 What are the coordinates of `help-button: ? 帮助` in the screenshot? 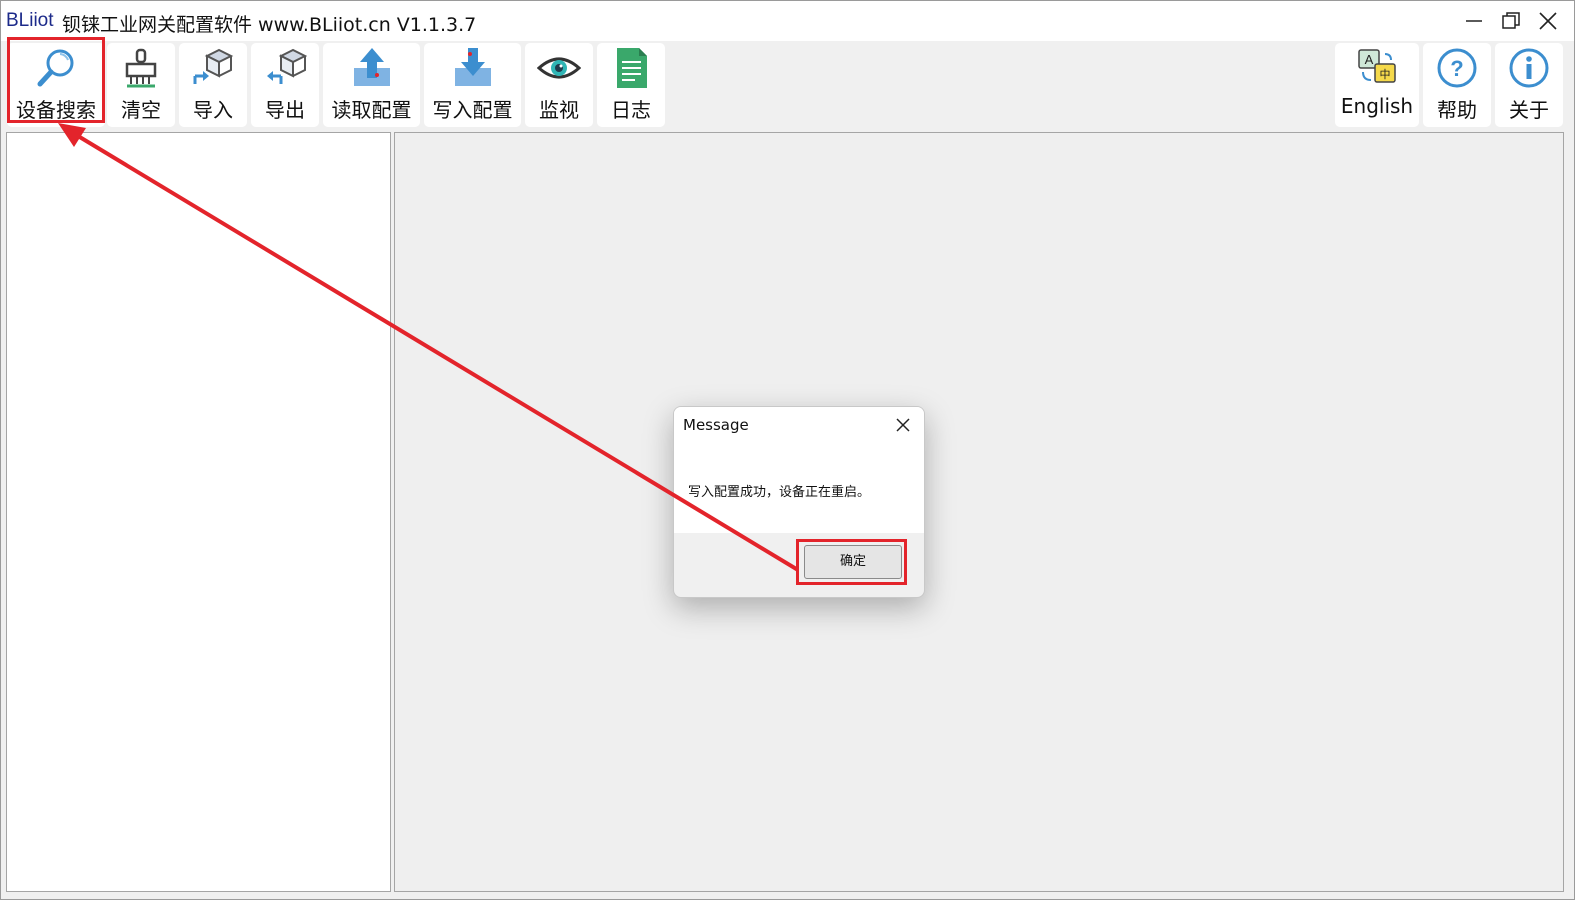 It's located at (1457, 85).